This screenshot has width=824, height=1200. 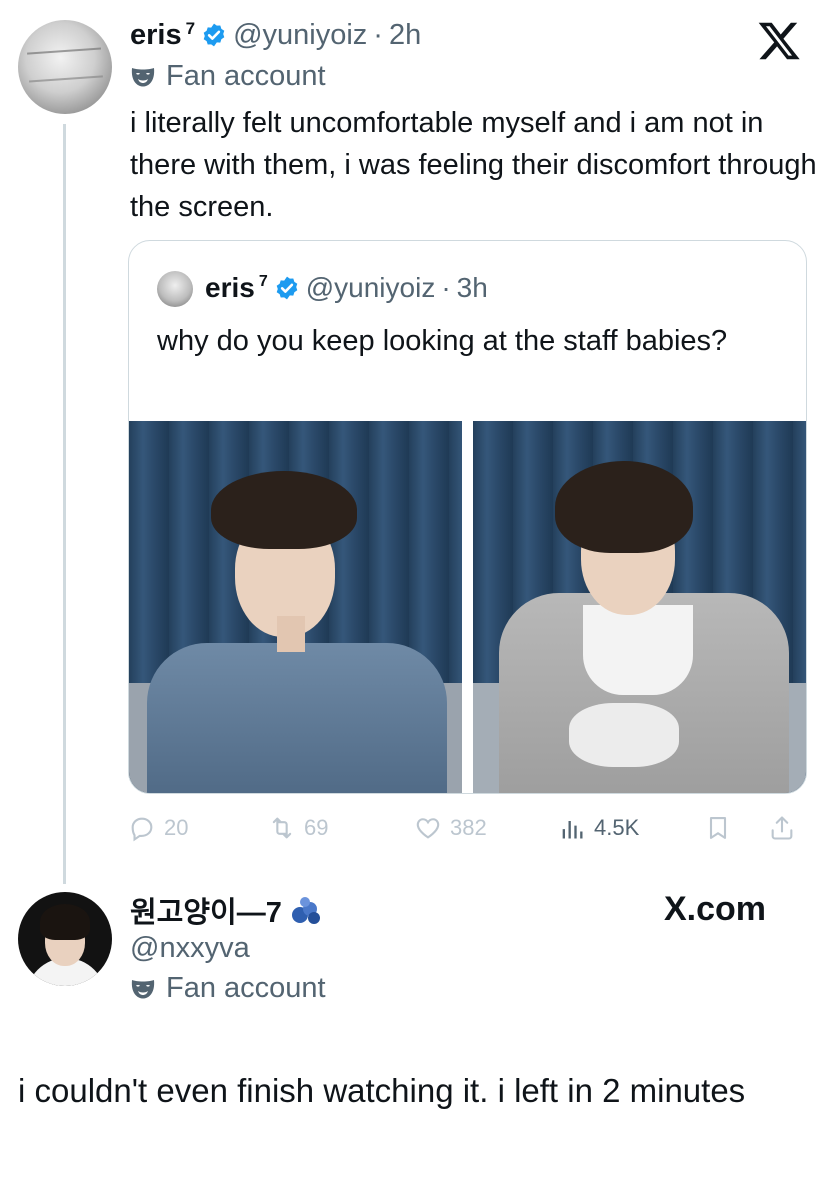 What do you see at coordinates (715, 909) in the screenshot?
I see `site-watermark: X.com` at bounding box center [715, 909].